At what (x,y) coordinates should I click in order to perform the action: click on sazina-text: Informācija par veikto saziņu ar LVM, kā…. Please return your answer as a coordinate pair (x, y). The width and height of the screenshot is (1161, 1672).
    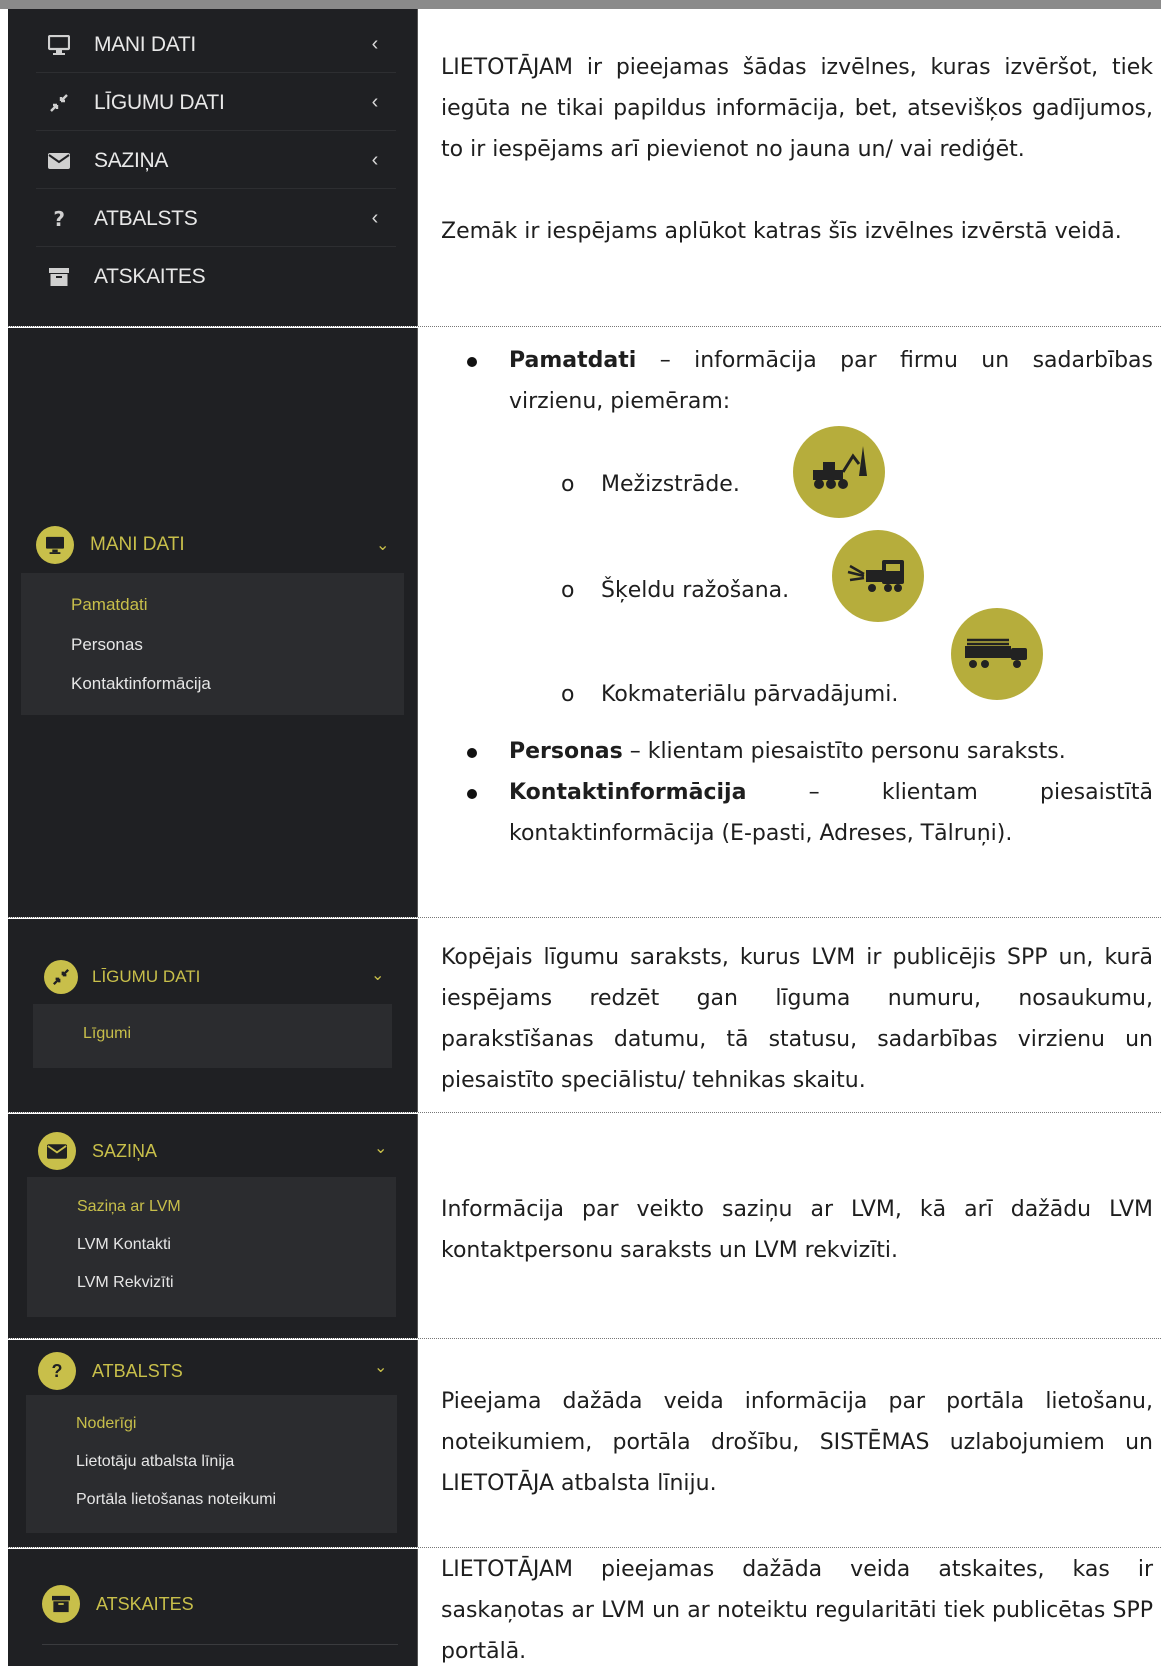
    Looking at the image, I should click on (797, 1230).